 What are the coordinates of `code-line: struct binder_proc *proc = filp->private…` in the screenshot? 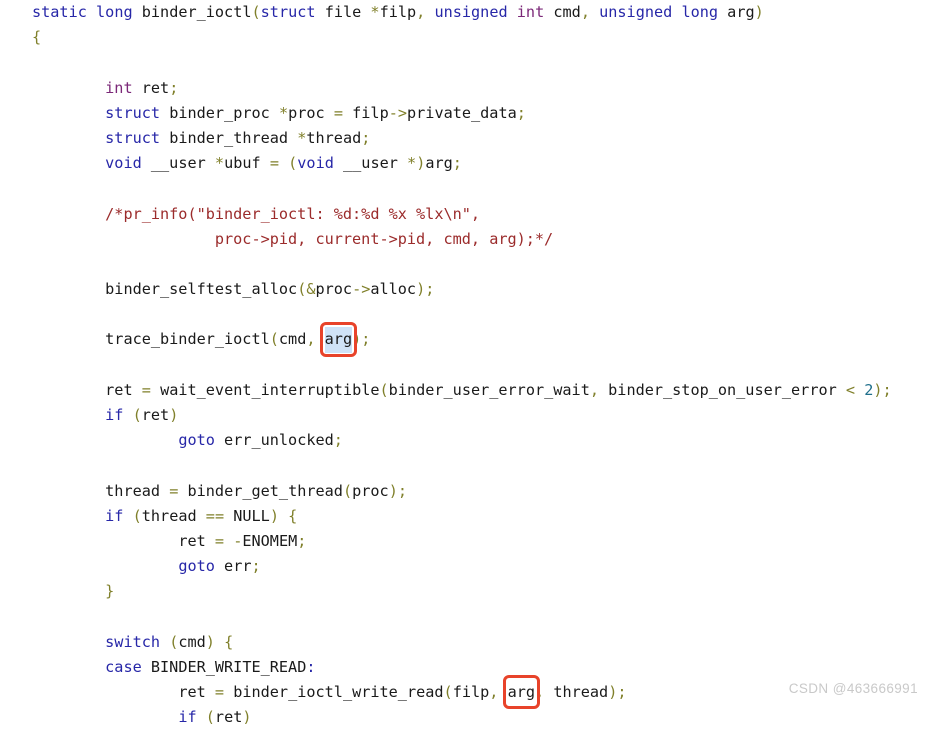 It's located at (446, 113).